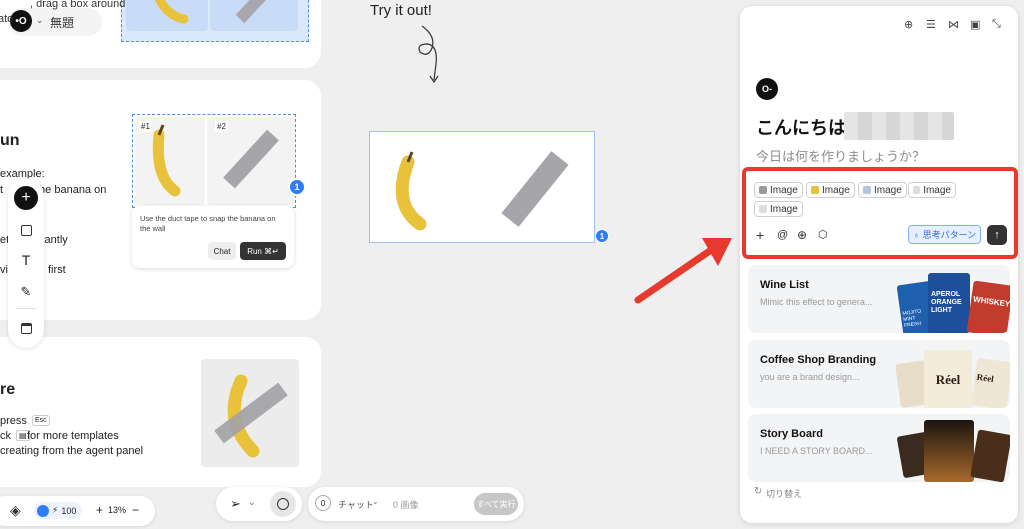 This screenshot has width=1024, height=529. Describe the element at coordinates (41, 420) in the screenshot. I see `esc-key: Esc` at that location.